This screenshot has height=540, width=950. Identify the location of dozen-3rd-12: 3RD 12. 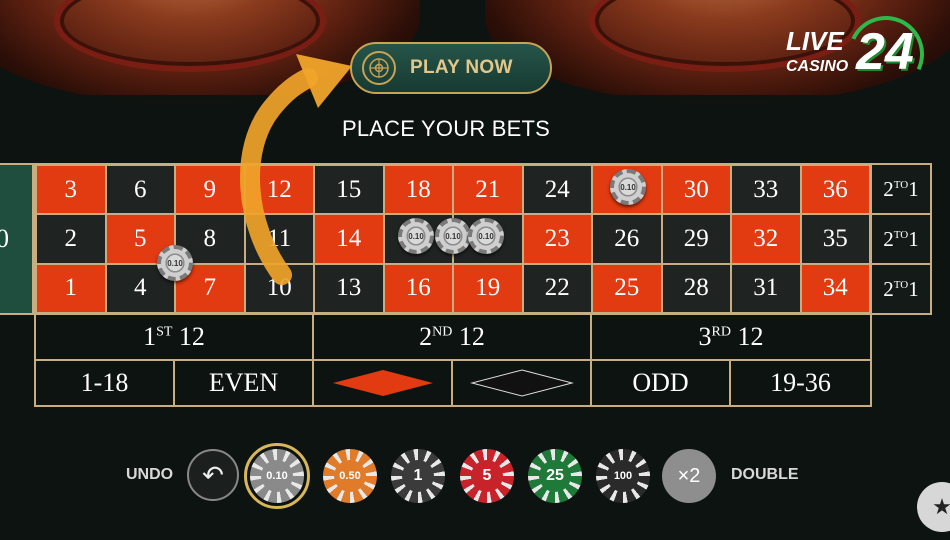
(731, 337).